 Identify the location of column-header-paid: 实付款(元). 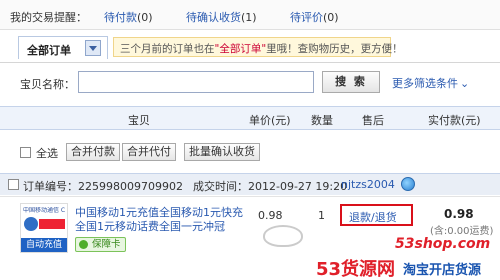
(454, 120).